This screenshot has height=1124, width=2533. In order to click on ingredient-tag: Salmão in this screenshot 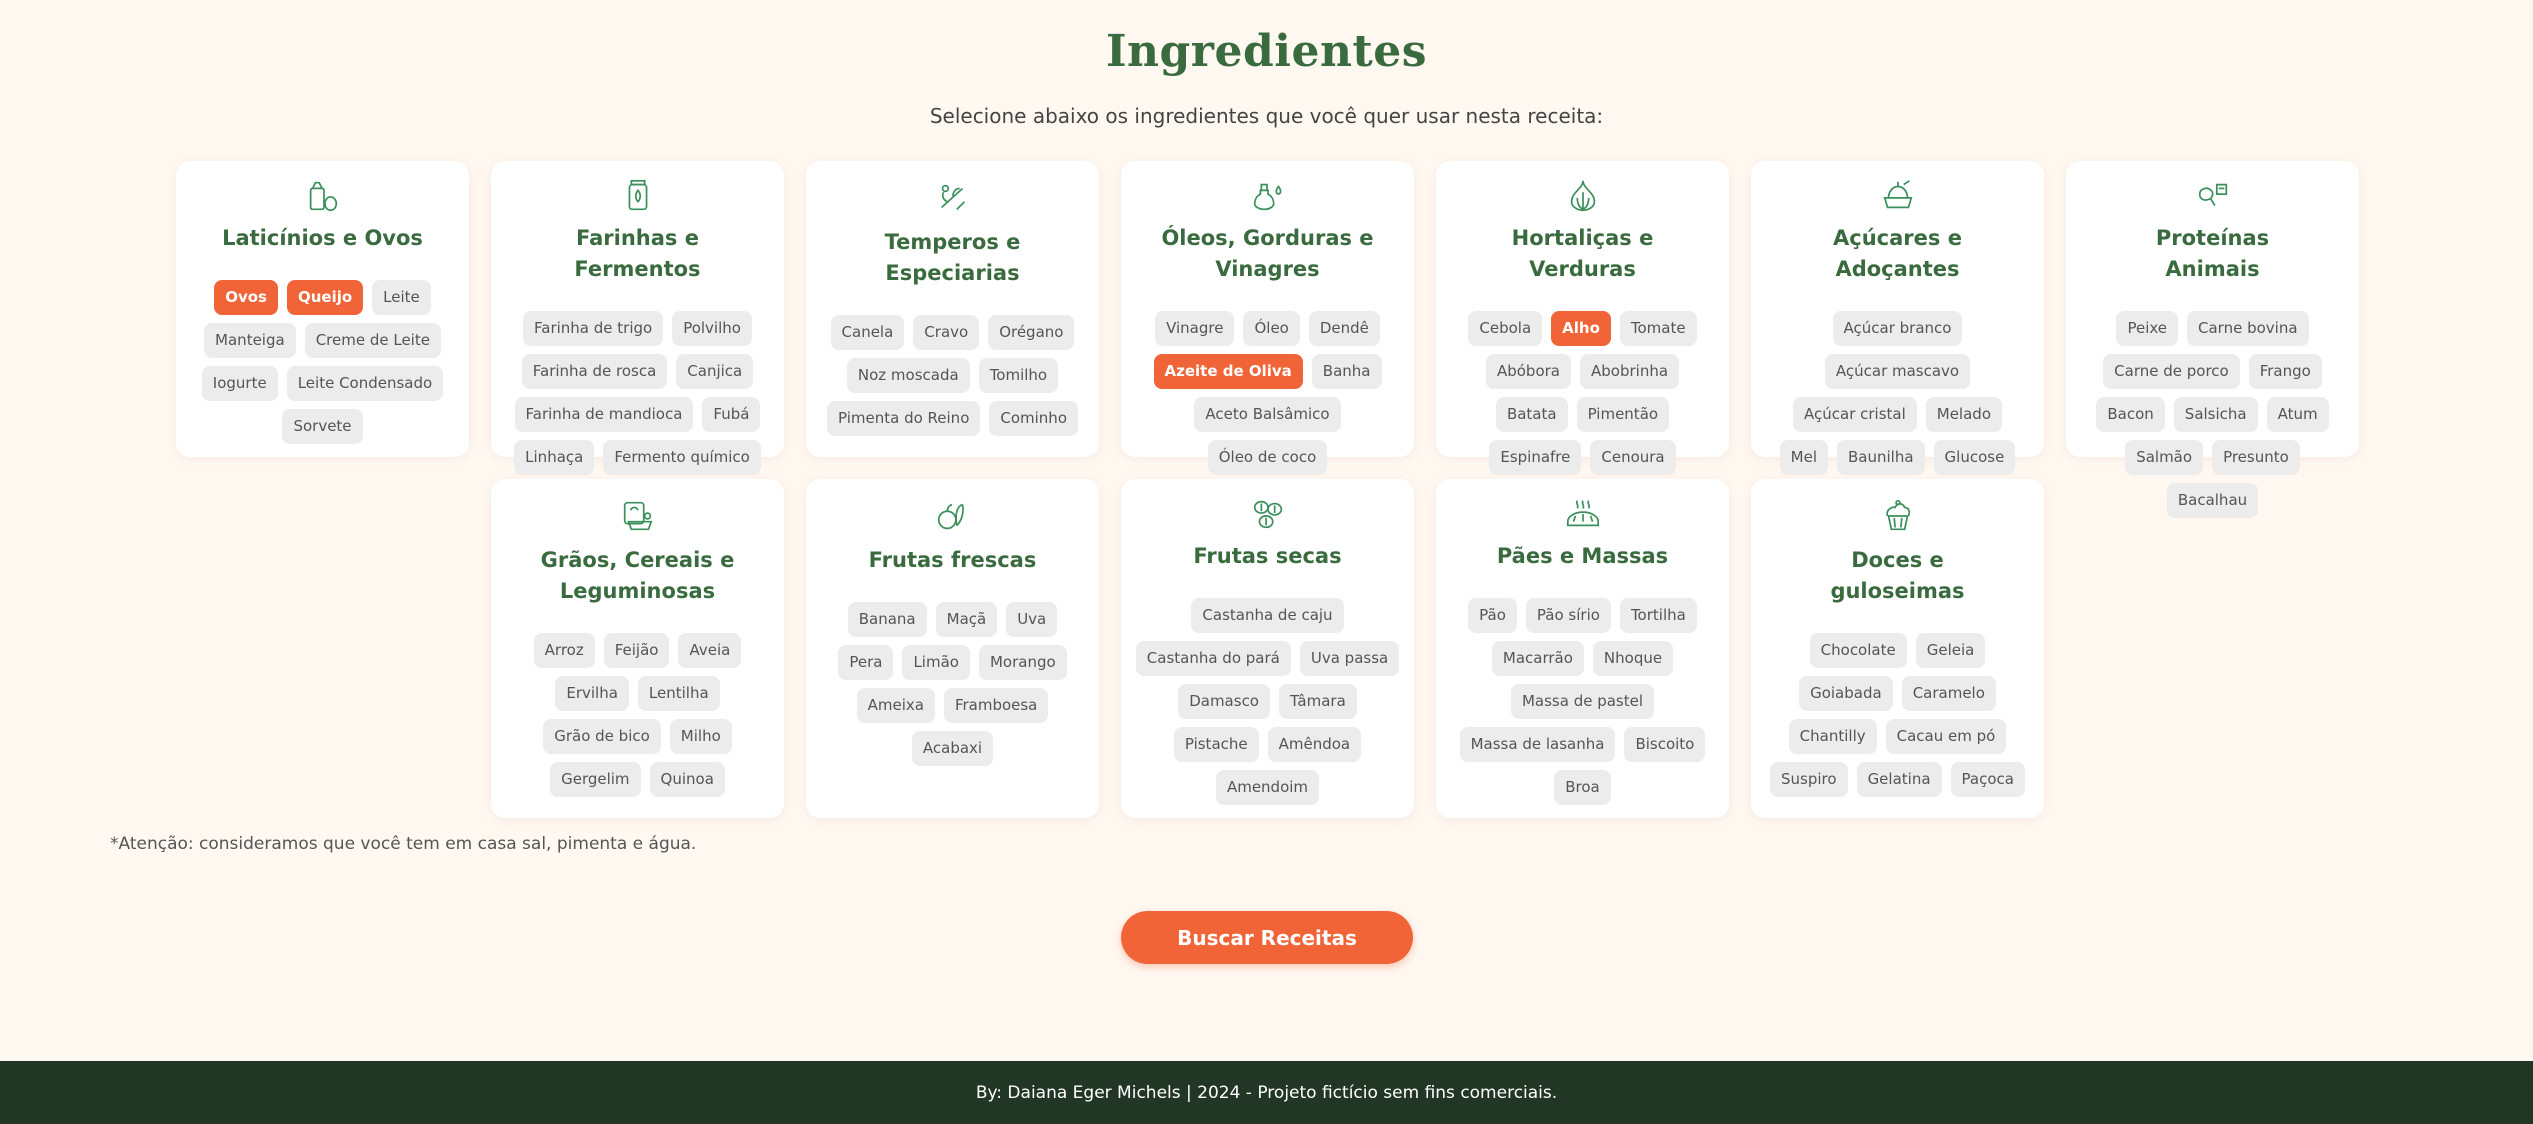, I will do `click(2164, 457)`.